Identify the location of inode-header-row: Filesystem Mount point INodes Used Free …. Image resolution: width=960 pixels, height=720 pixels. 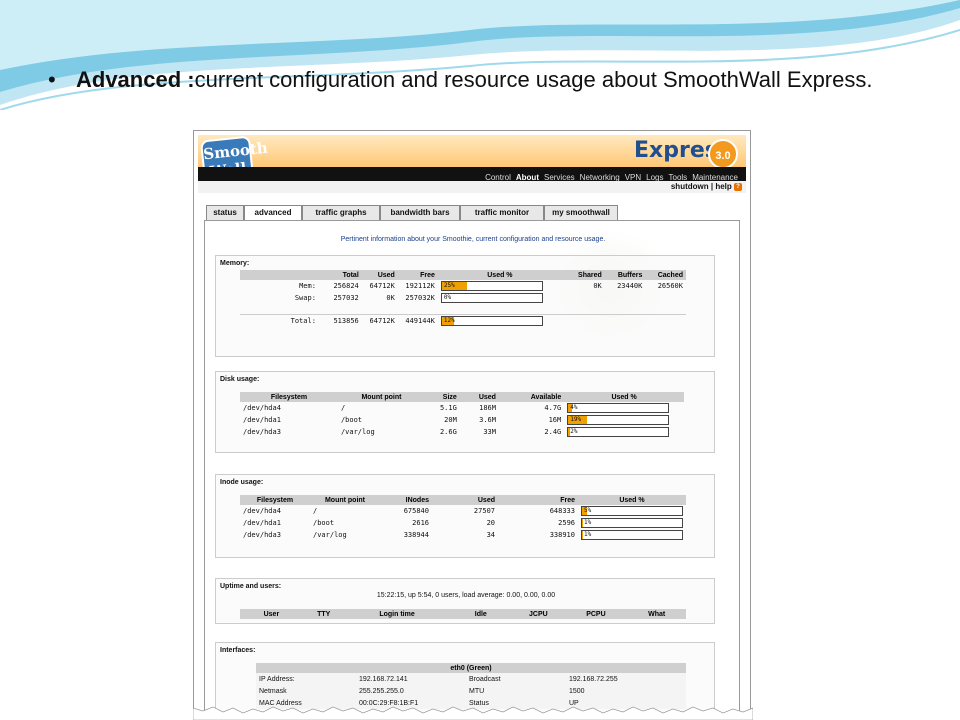
(463, 500).